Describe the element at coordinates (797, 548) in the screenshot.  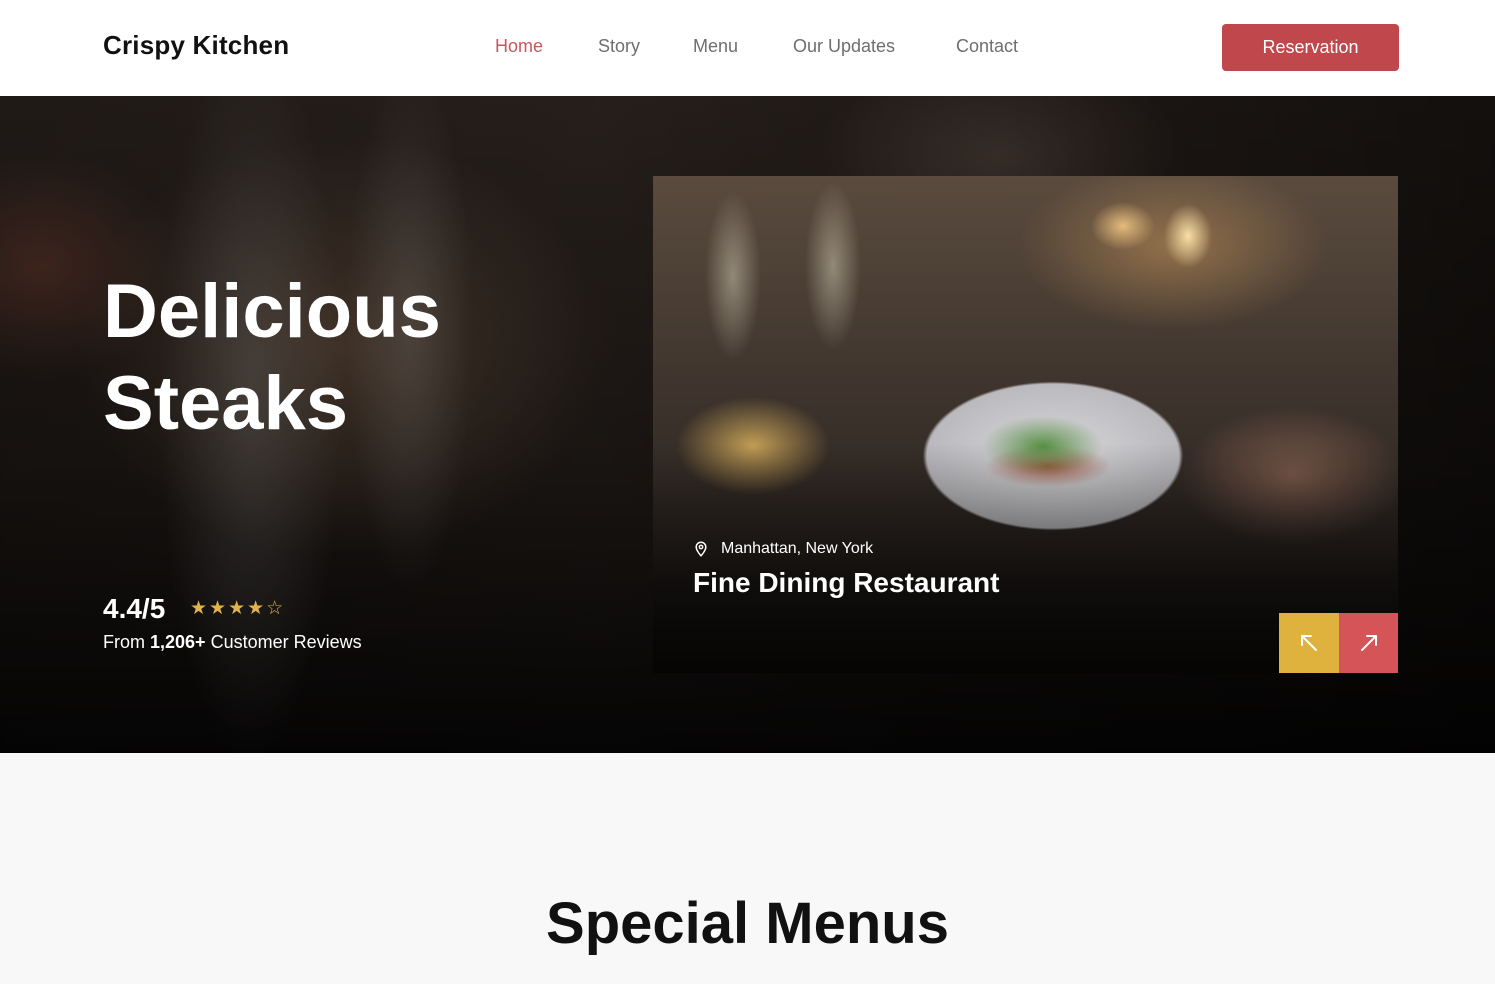
I see `location-text: Manhattan, New York` at that location.